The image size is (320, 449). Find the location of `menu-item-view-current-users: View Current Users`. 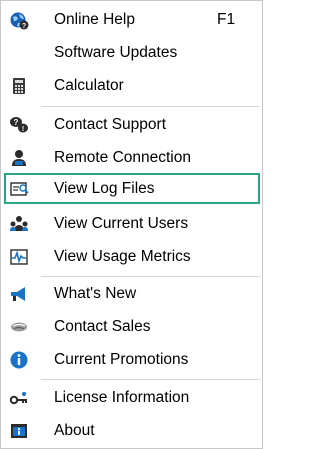

menu-item-view-current-users: View Current Users is located at coordinates (132, 223).